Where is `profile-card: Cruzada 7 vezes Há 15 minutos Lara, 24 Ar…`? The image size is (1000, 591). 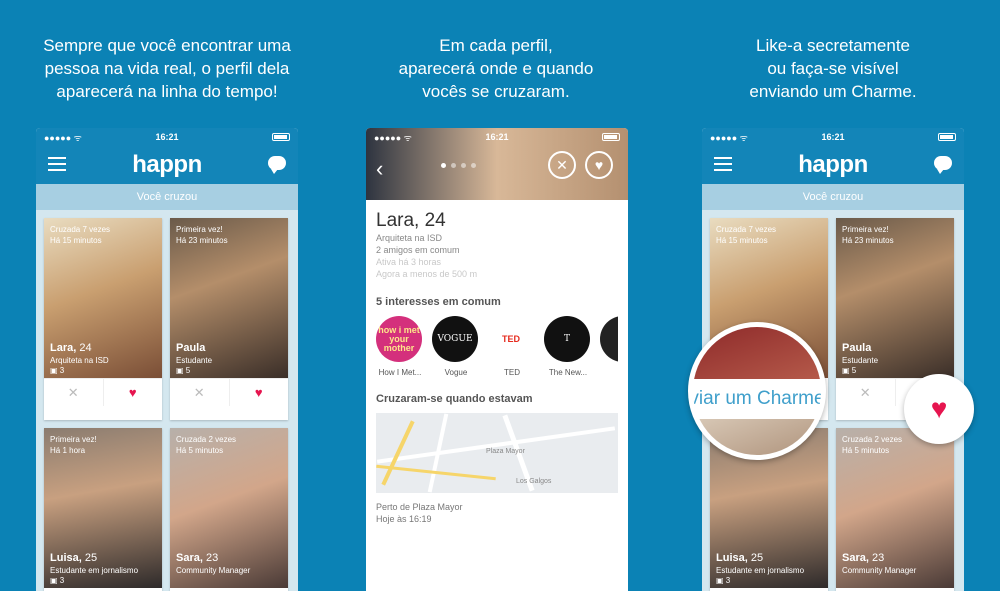 profile-card: Cruzada 7 vezes Há 15 minutos Lara, 24 Ar… is located at coordinates (103, 319).